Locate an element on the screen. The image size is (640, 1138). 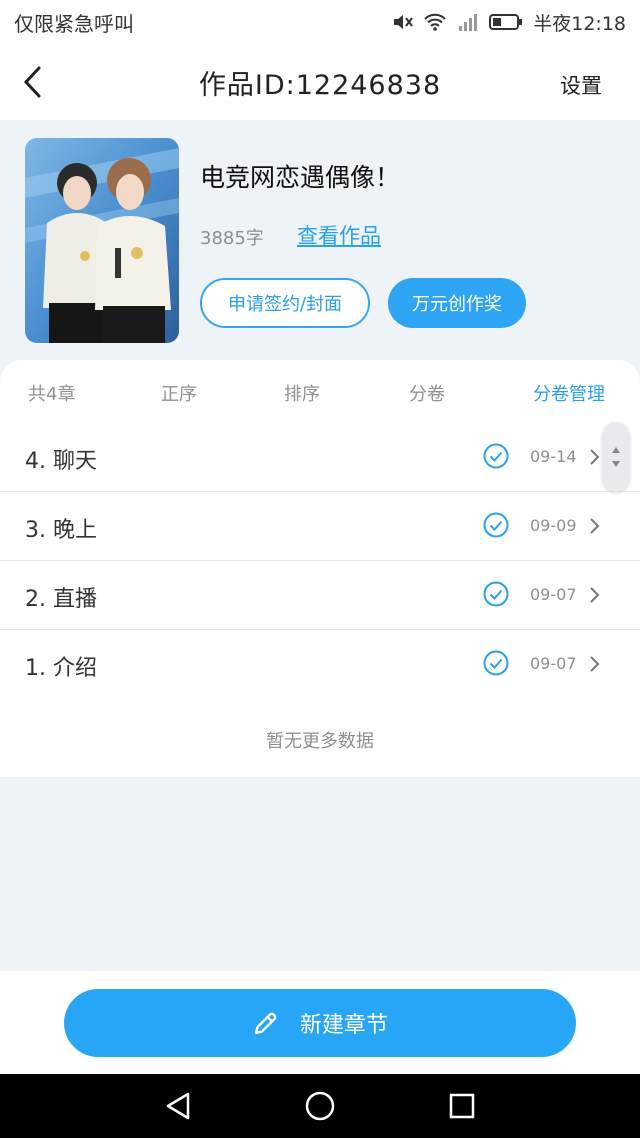
battery-icon is located at coordinates (506, 22).